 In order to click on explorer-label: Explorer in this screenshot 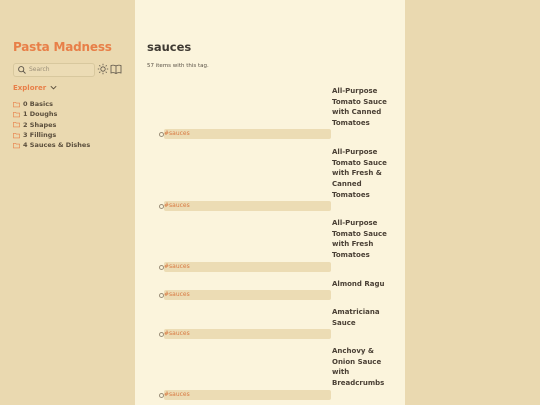, I will do `click(30, 87)`.